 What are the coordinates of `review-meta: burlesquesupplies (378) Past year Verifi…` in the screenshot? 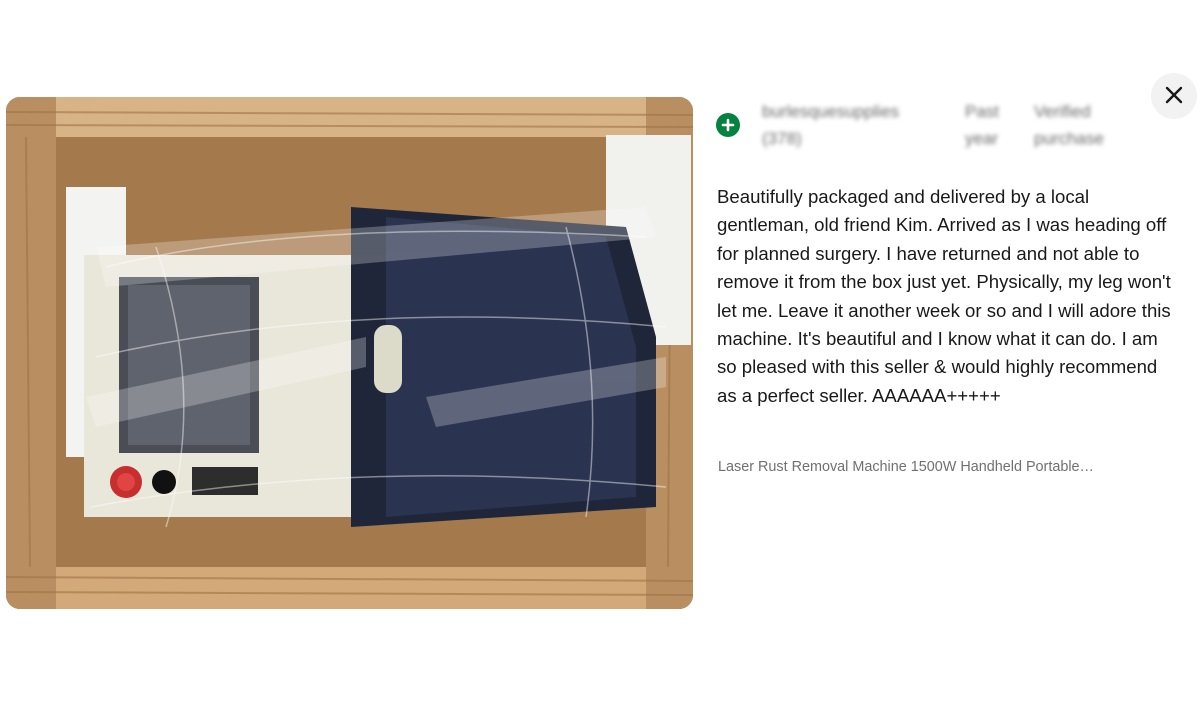 It's located at (926, 126).